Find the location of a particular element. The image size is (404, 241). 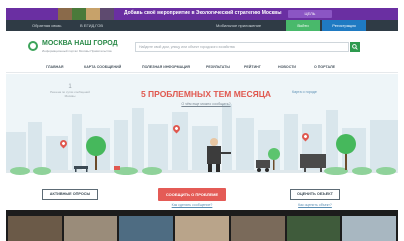

register-button: Регистрация is located at coordinates (344, 25).